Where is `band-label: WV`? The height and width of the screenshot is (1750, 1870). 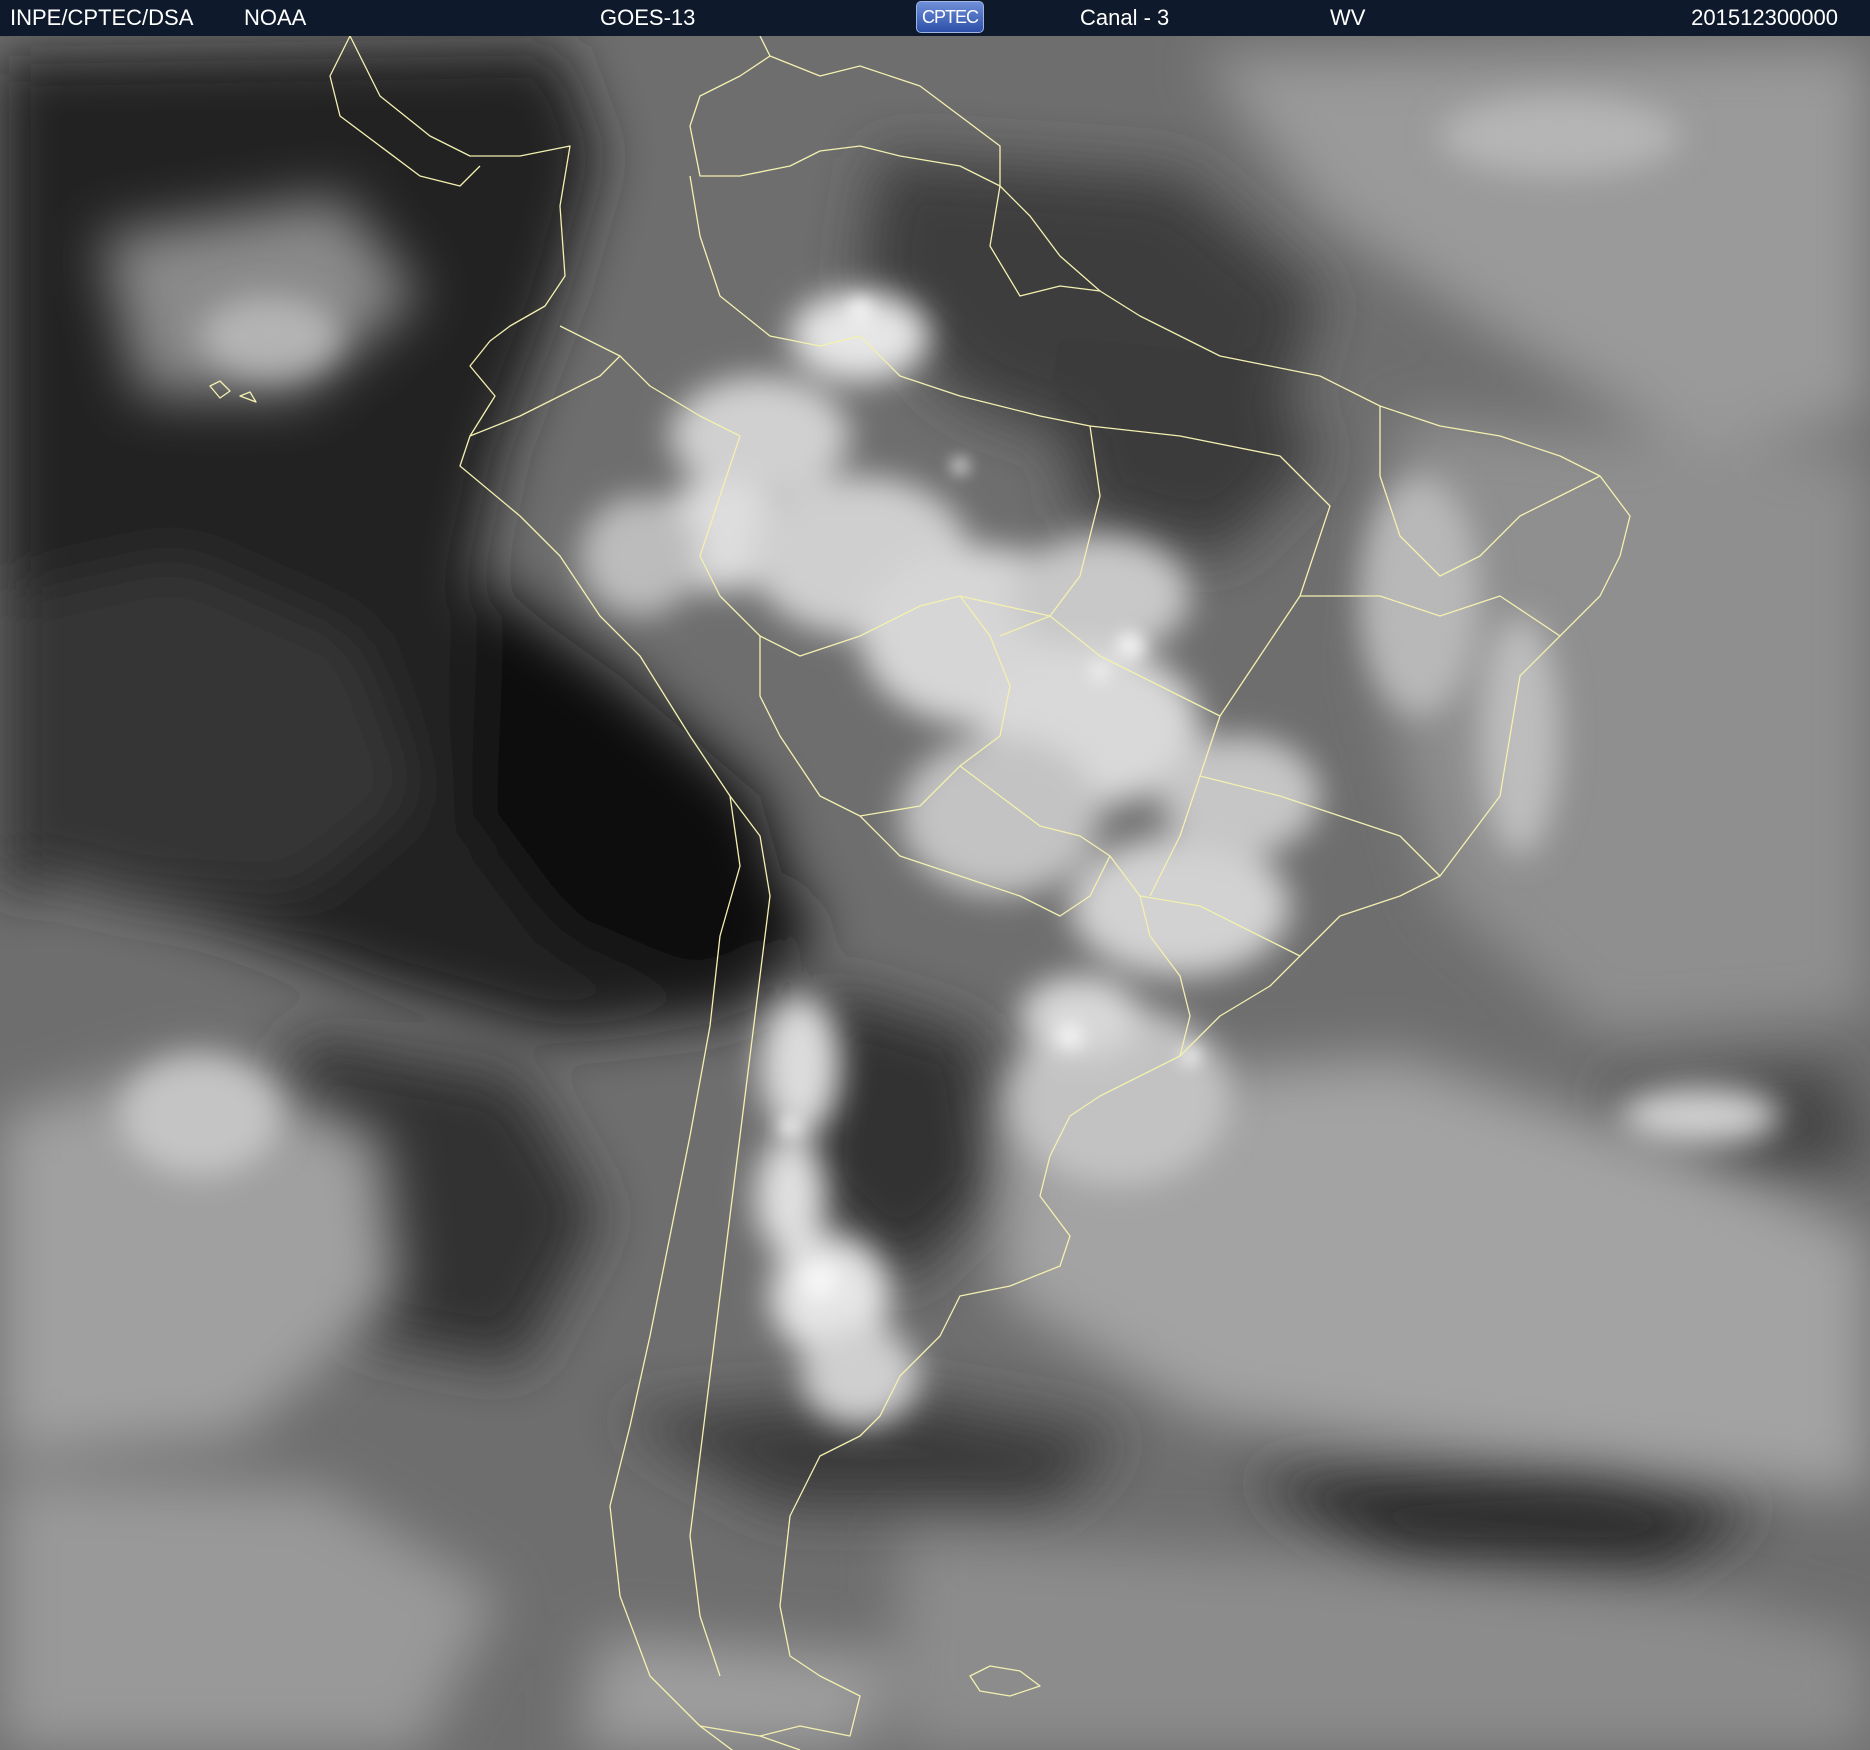 band-label: WV is located at coordinates (1348, 17).